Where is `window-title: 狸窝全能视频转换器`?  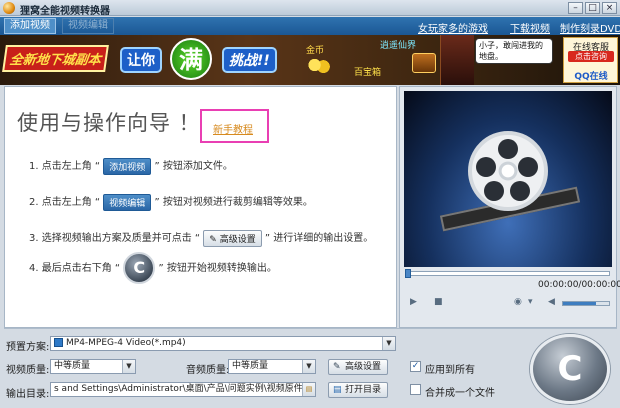
window-title: 狸窝全能视频转换器 is located at coordinates (65, 11).